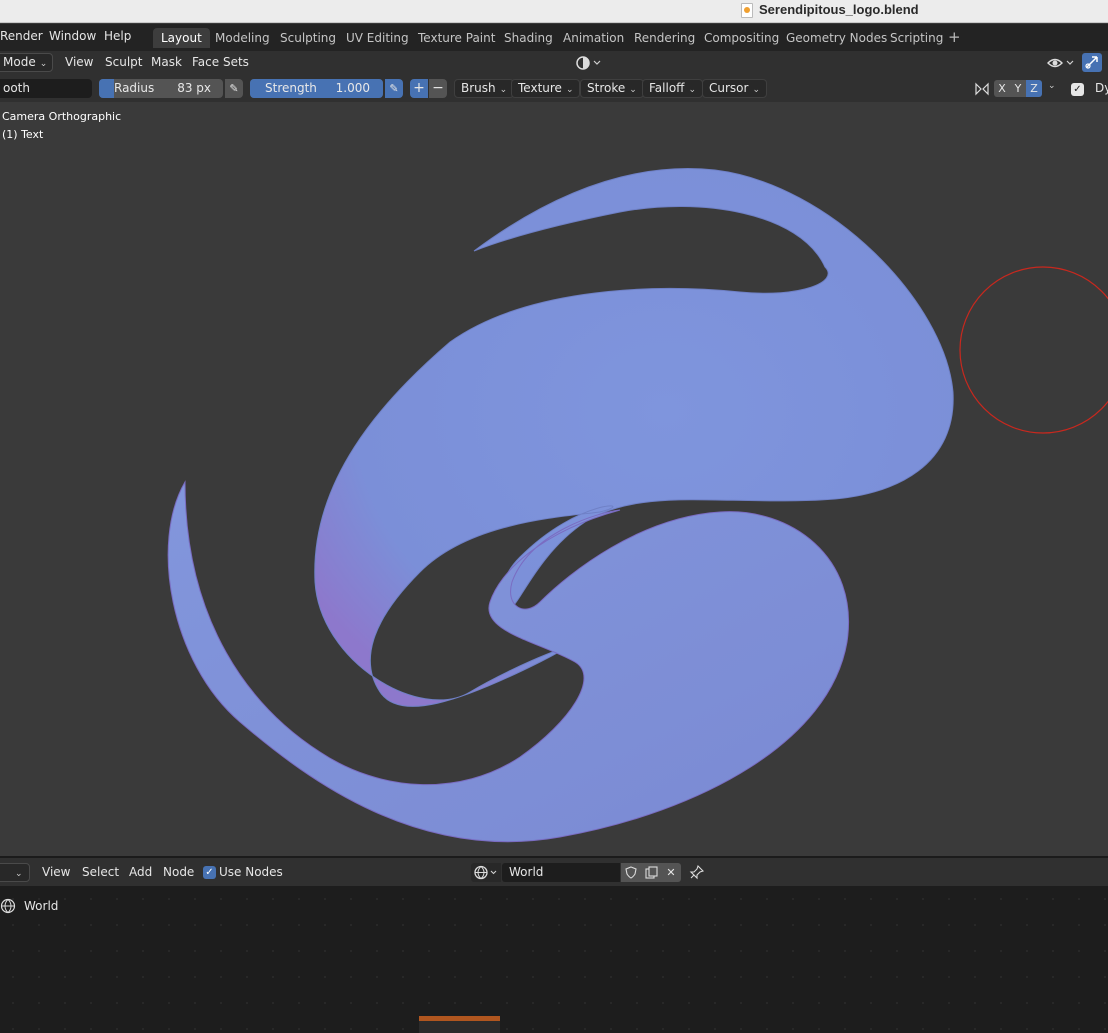 Image resolution: width=1108 pixels, height=1033 pixels. I want to click on dyntopo-label: Dy, so click(1101, 88).